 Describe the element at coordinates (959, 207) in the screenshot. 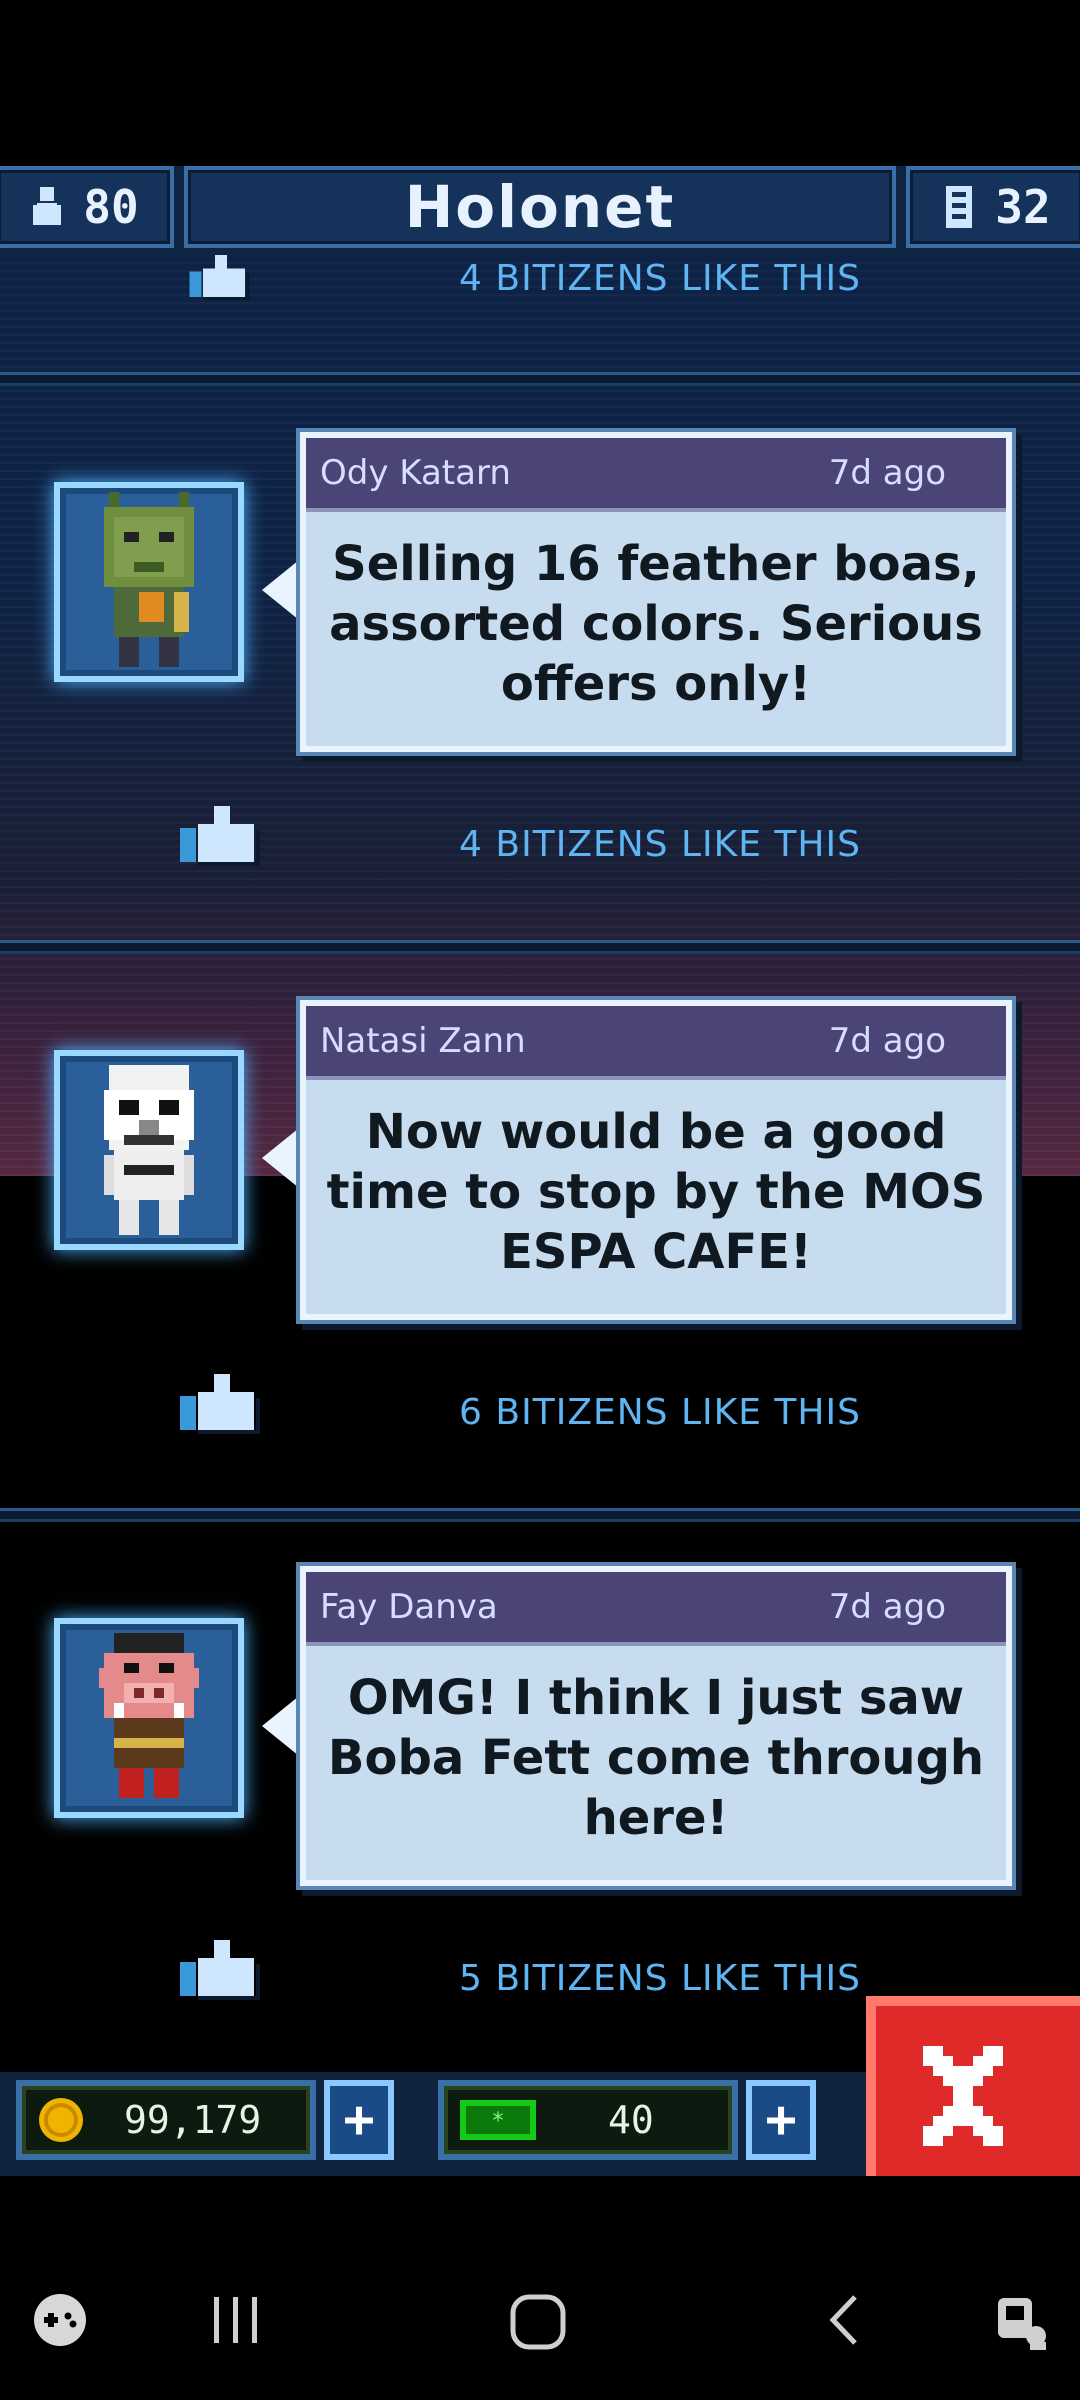

I see `building-icon` at that location.